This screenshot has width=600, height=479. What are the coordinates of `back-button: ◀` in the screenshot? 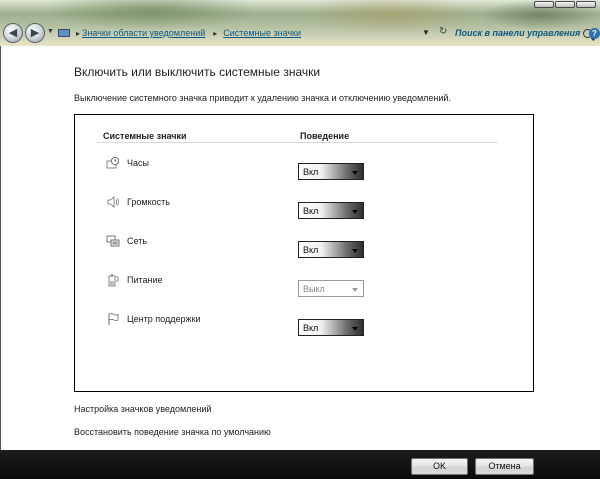 It's located at (13, 33).